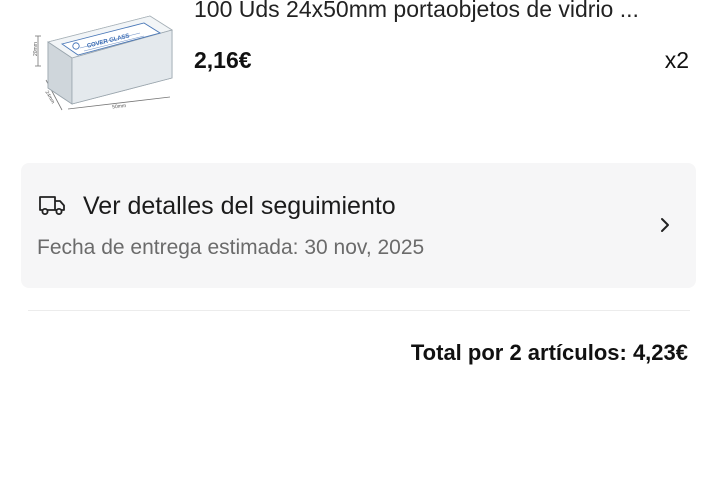 This screenshot has height=480, width=720. Describe the element at coordinates (52, 205) in the screenshot. I see `truck-icon` at that location.